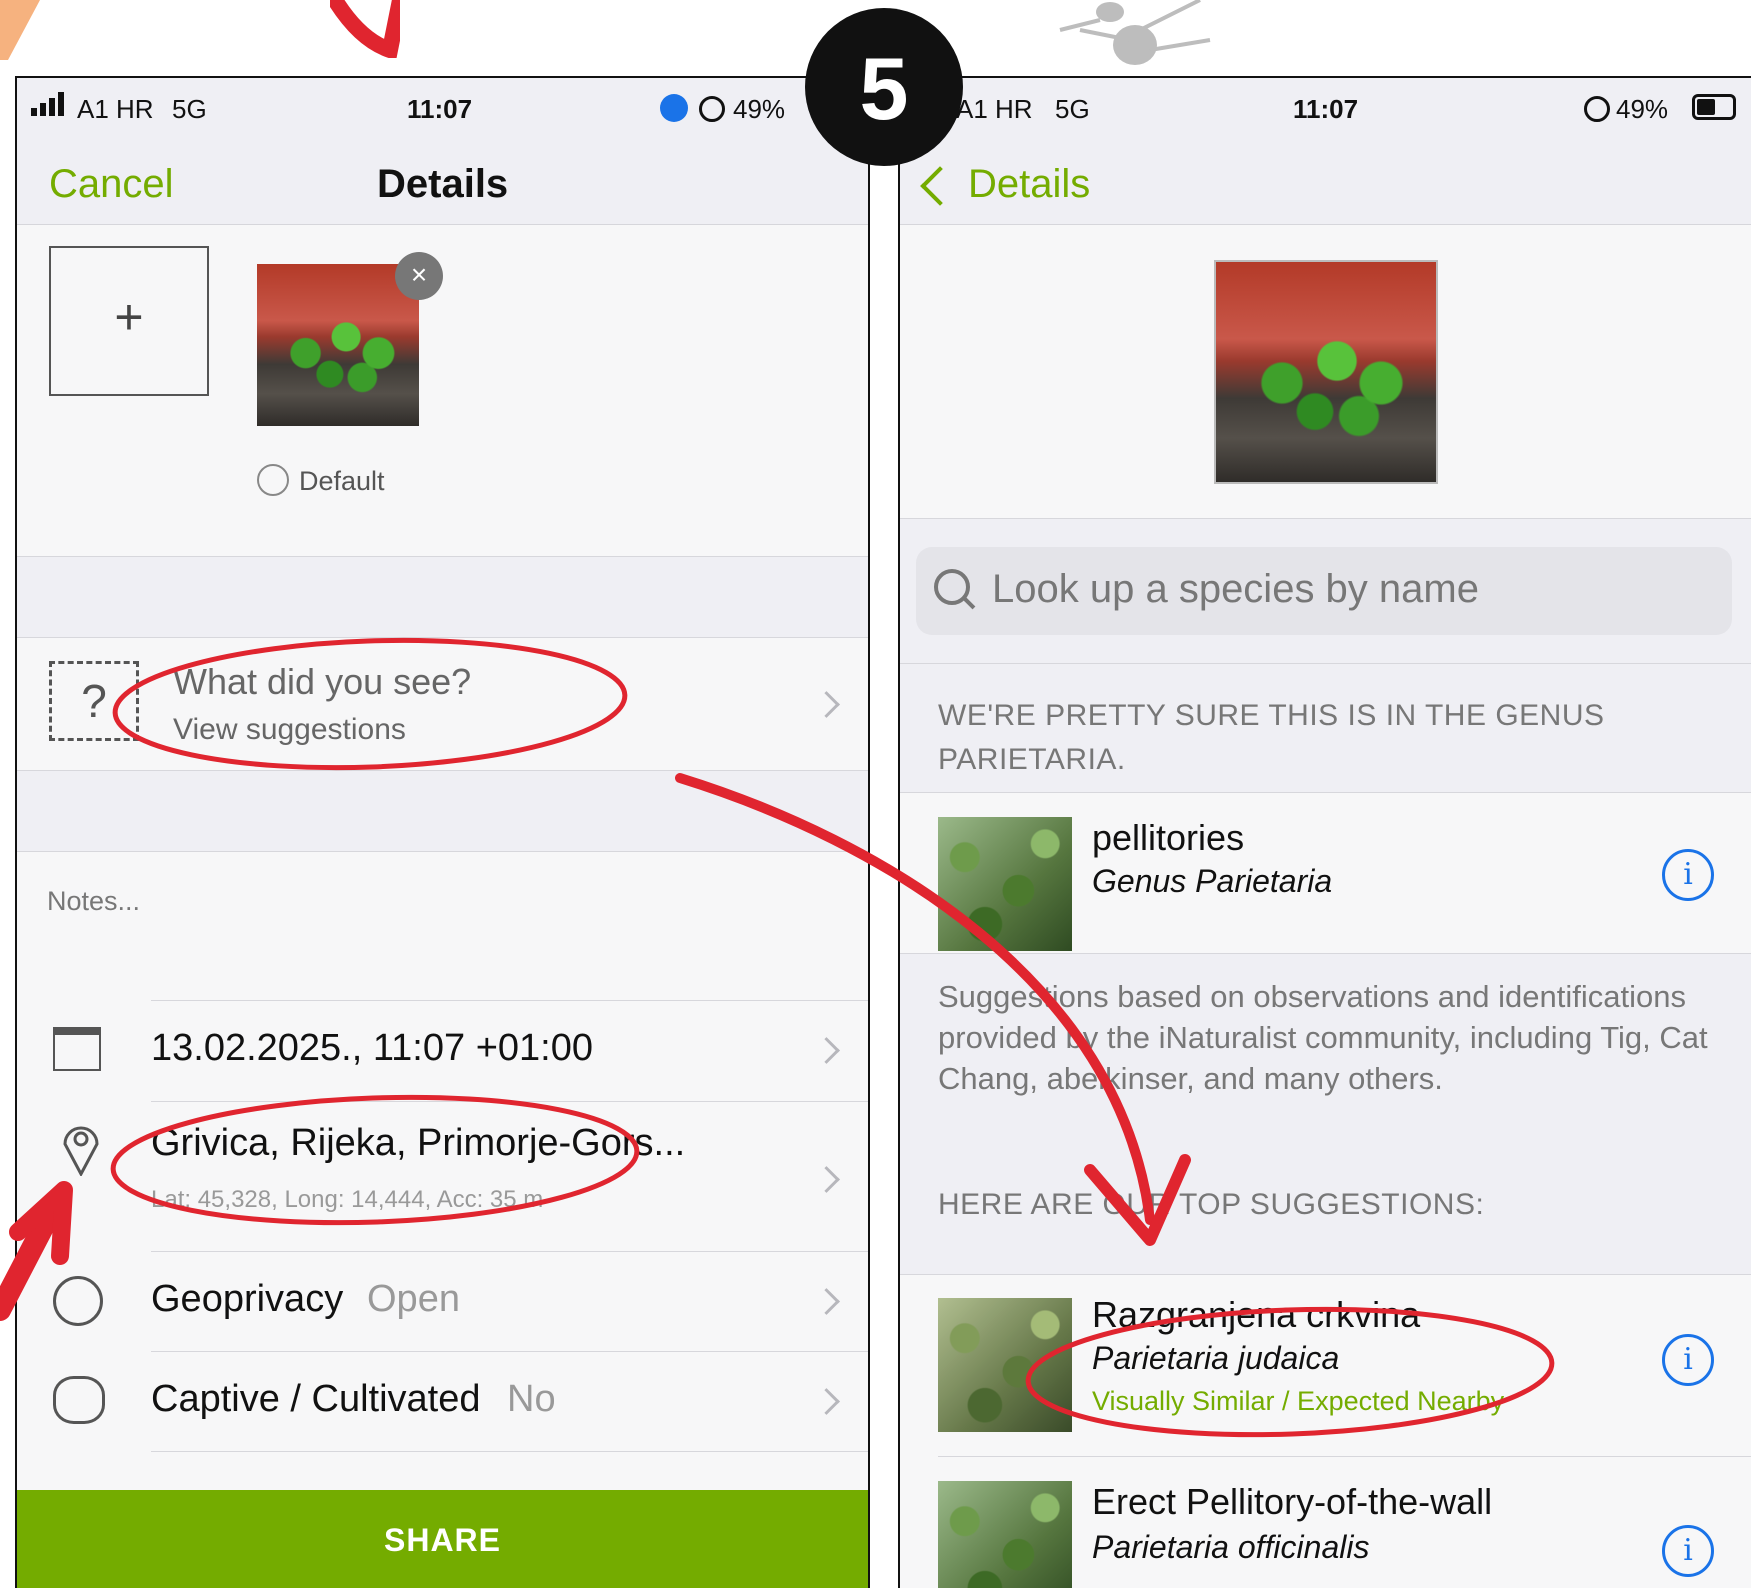 The height and width of the screenshot is (1588, 1751). What do you see at coordinates (375, 1160) in the screenshot?
I see `annotation-ellipse-location` at bounding box center [375, 1160].